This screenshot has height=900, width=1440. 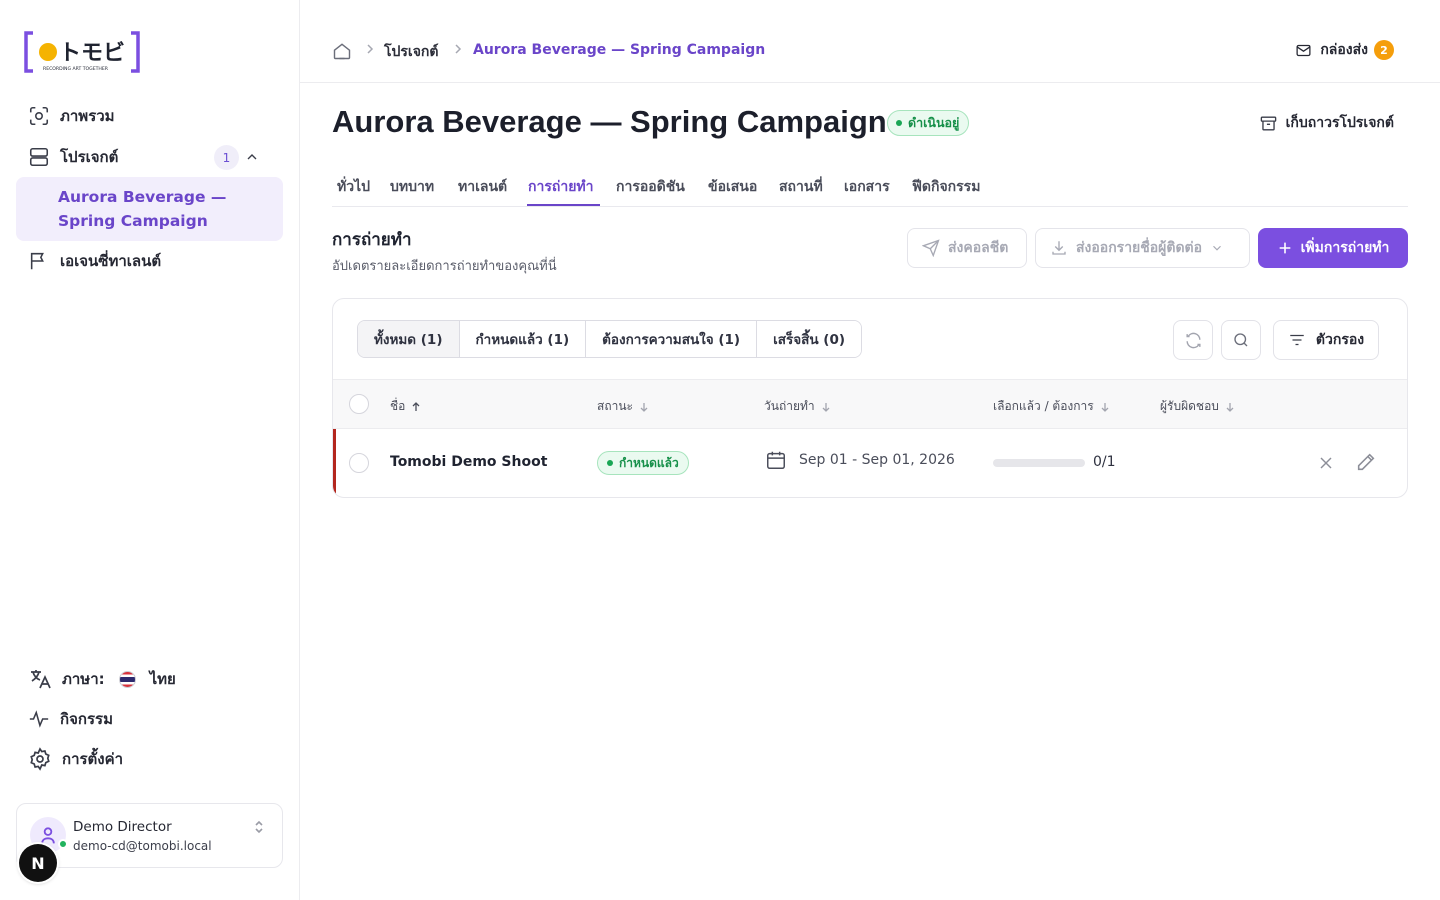 What do you see at coordinates (359, 463) in the screenshot?
I see `row-checkbox` at bounding box center [359, 463].